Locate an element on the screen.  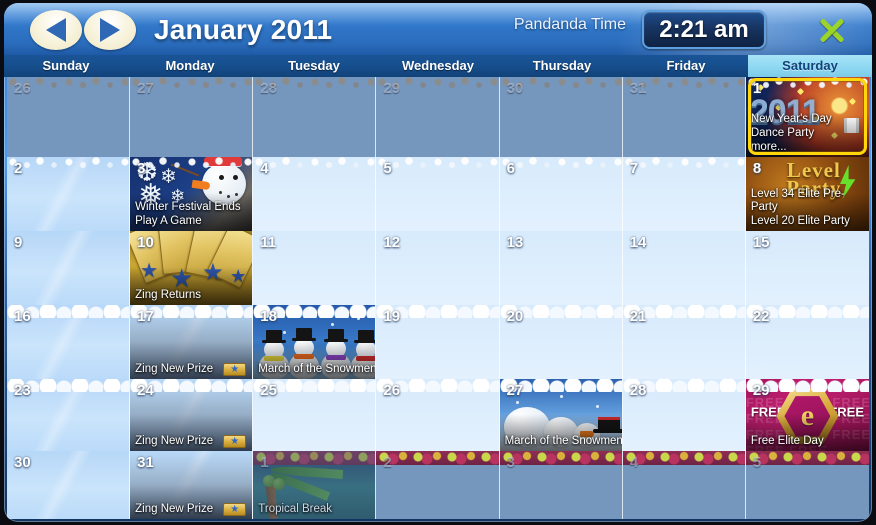
close-icon is located at coordinates (831, 30).